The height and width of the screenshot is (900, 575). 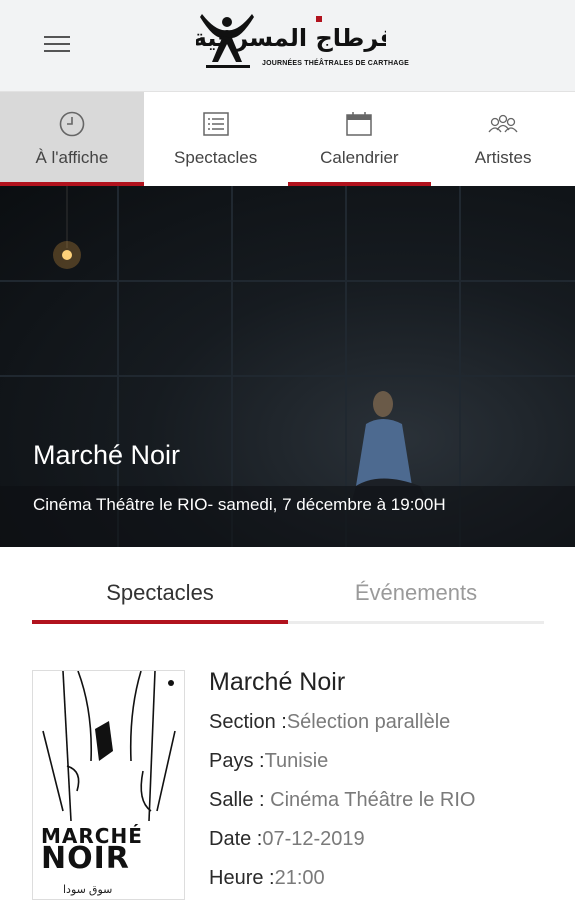 I want to click on tab-spectacles: Spectacles, so click(x=160, y=598).